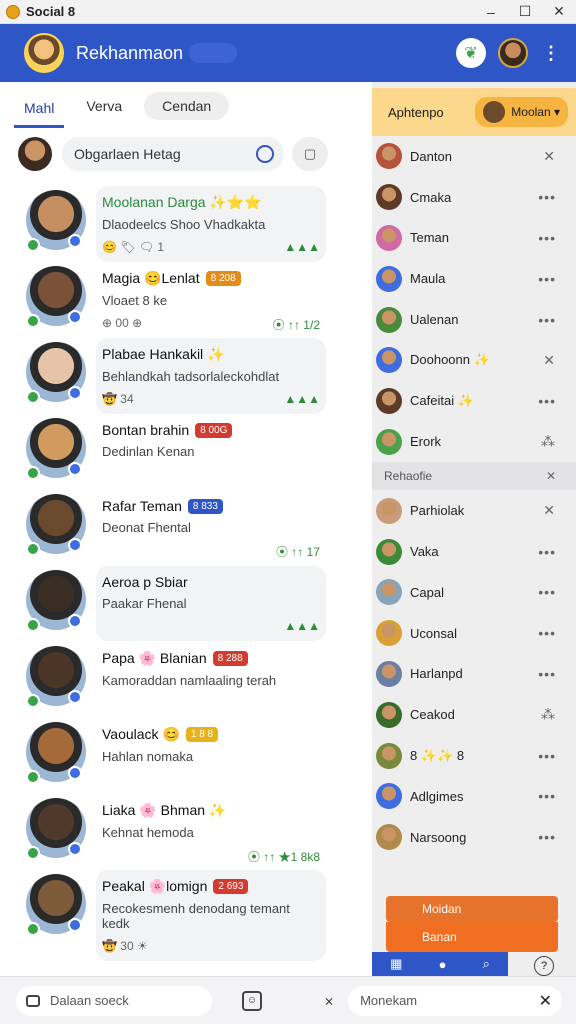 The width and height of the screenshot is (576, 1024). I want to click on contact-item: Capal •••, so click(474, 592).